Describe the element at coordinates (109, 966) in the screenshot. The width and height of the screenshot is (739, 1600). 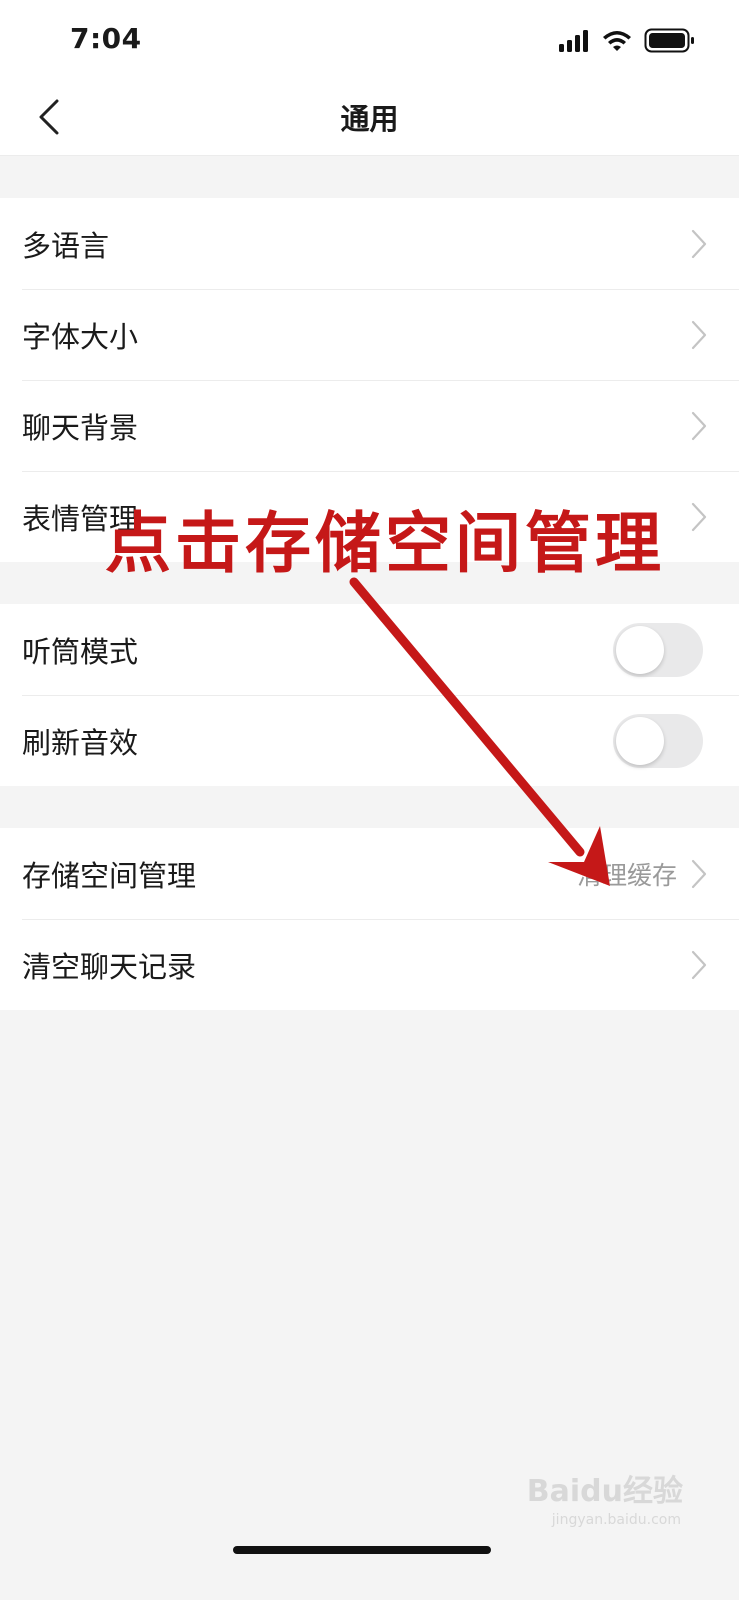
I see `settings-item-label: 清空聊天记录` at that location.